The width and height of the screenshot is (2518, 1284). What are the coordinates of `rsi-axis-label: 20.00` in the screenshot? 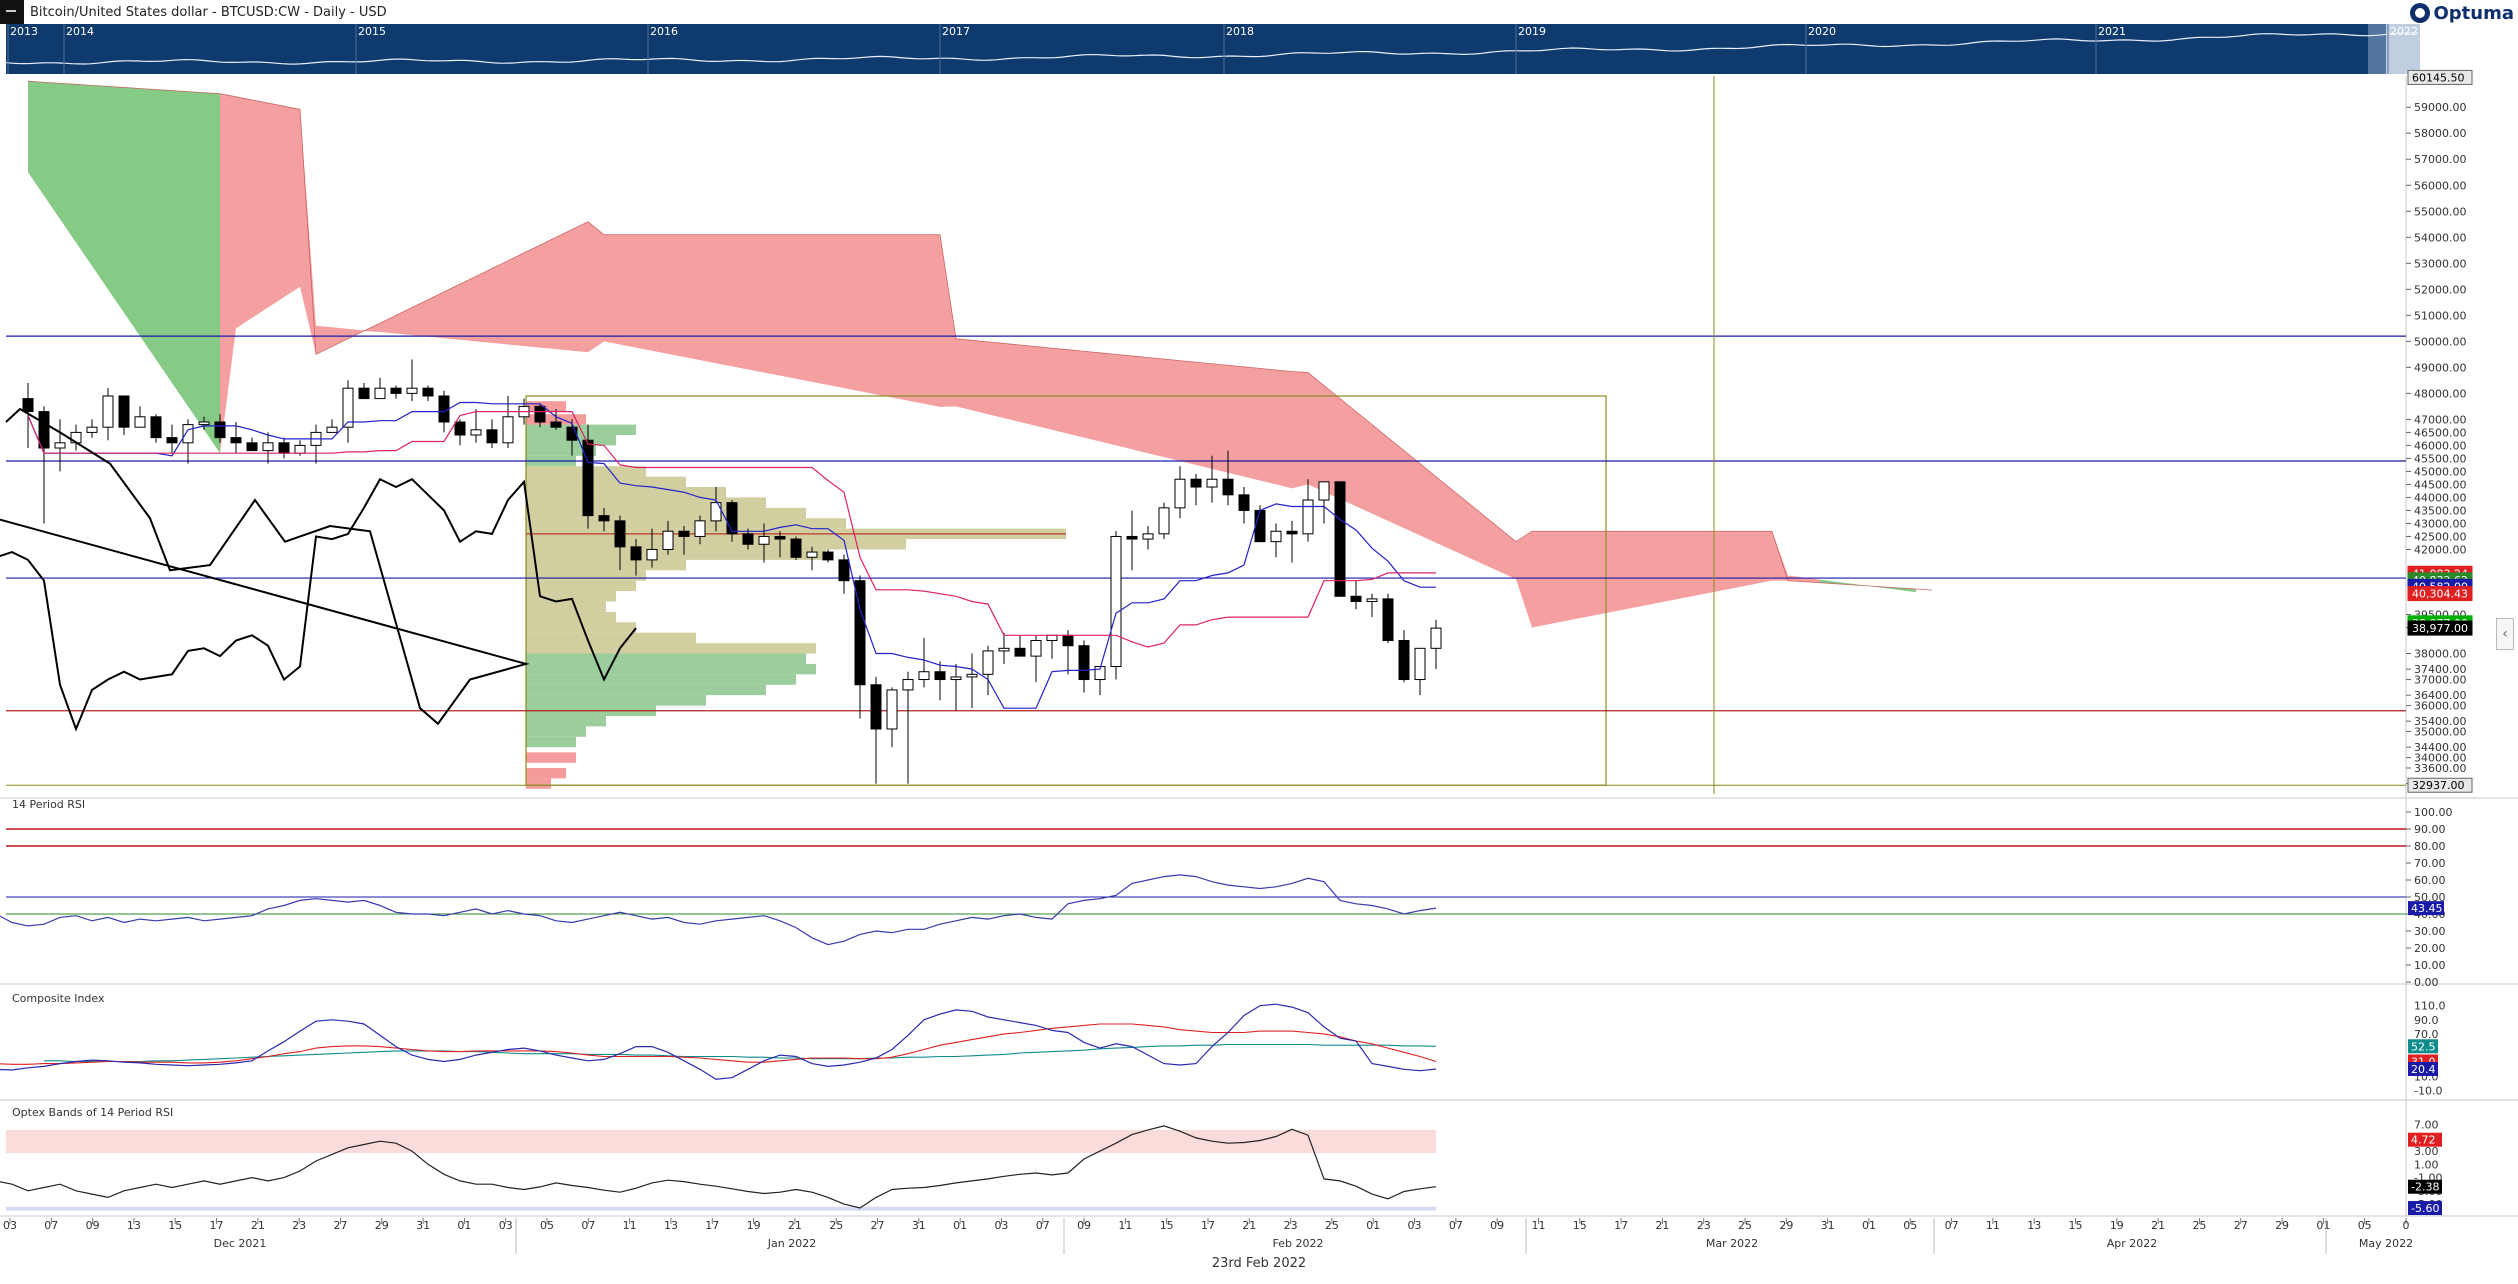 It's located at (2430, 948).